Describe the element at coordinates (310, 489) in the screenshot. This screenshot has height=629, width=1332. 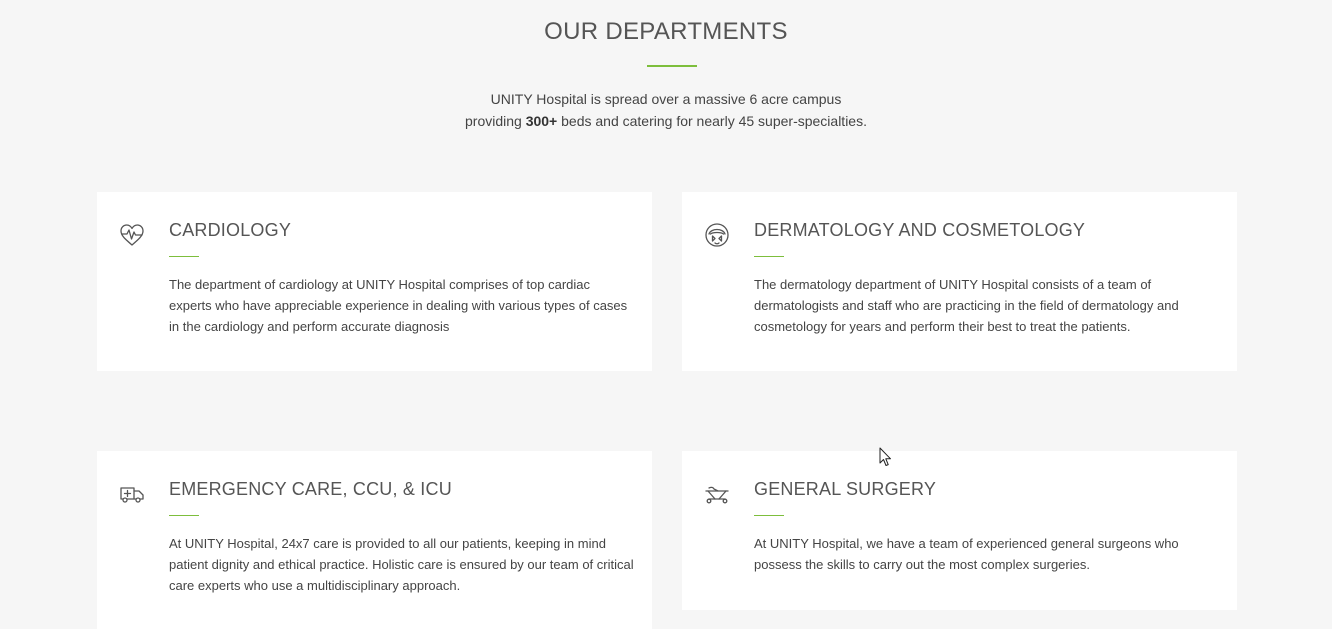
I see `department-title: EMERGENCY CARE, CCU, & ICU` at that location.